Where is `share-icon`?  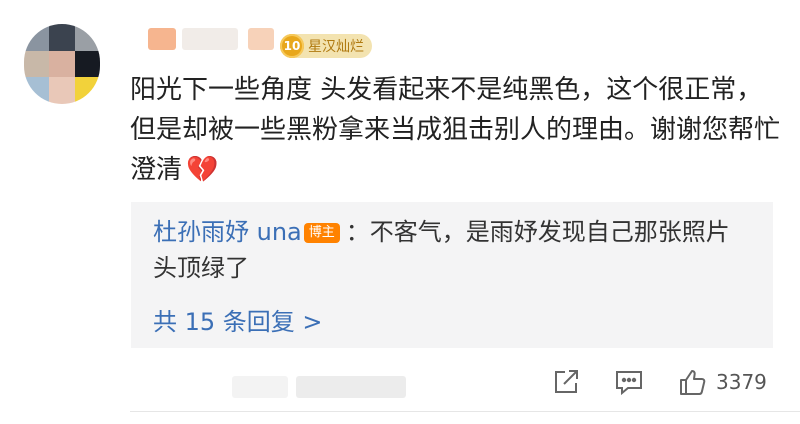 share-icon is located at coordinates (566, 381).